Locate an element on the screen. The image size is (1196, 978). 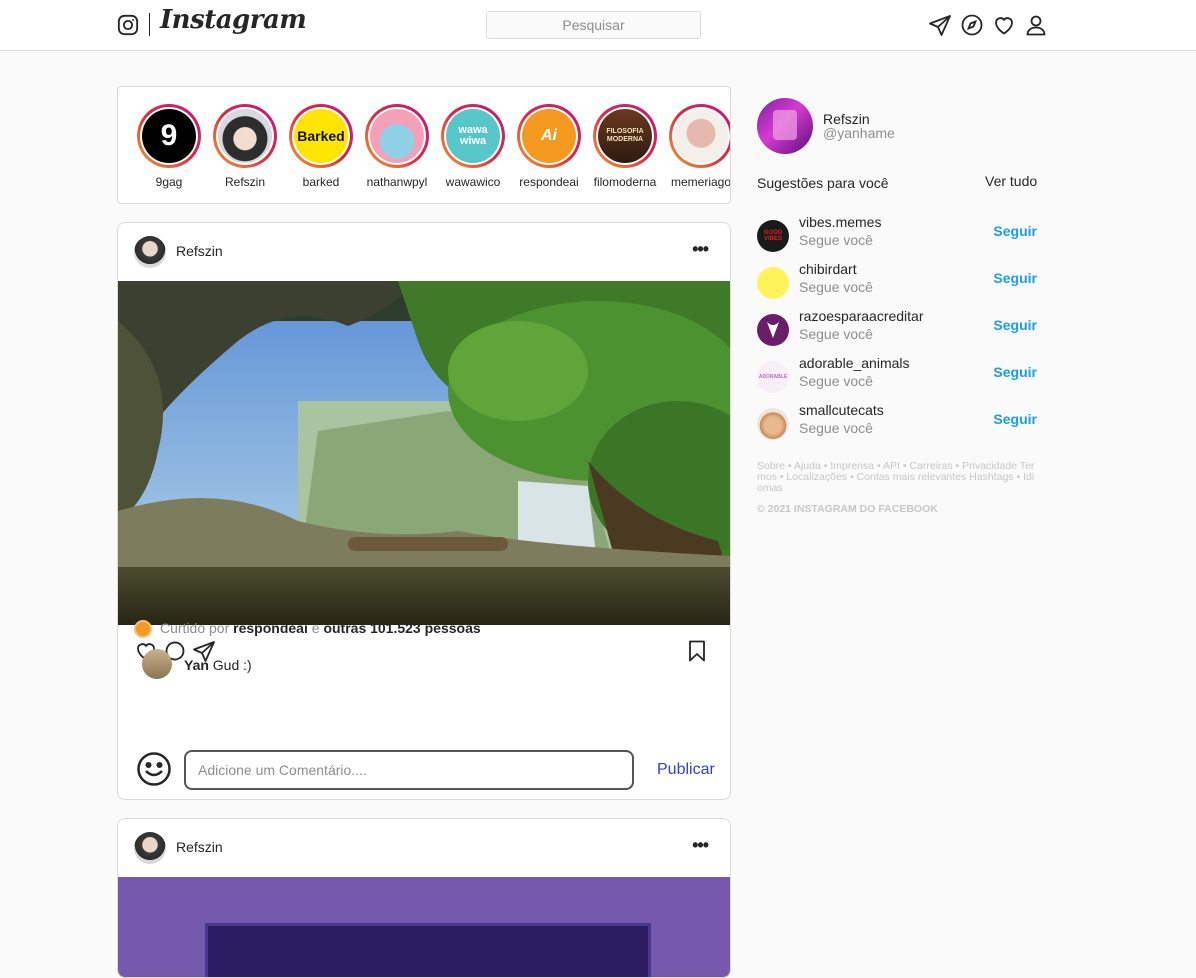
suggestion-item: GOOD VIBES vibes.memes Segue você Seguir is located at coordinates (897, 234).